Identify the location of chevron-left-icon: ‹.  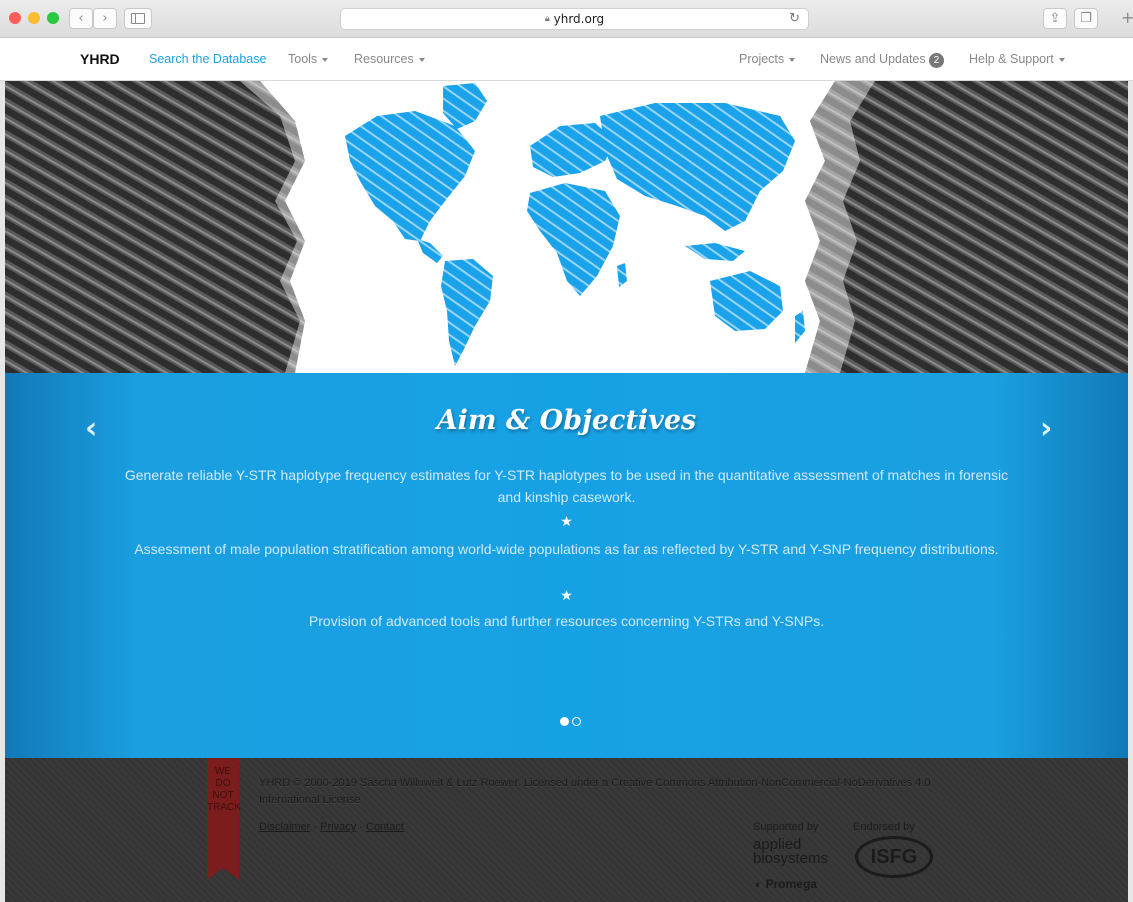
(81, 18).